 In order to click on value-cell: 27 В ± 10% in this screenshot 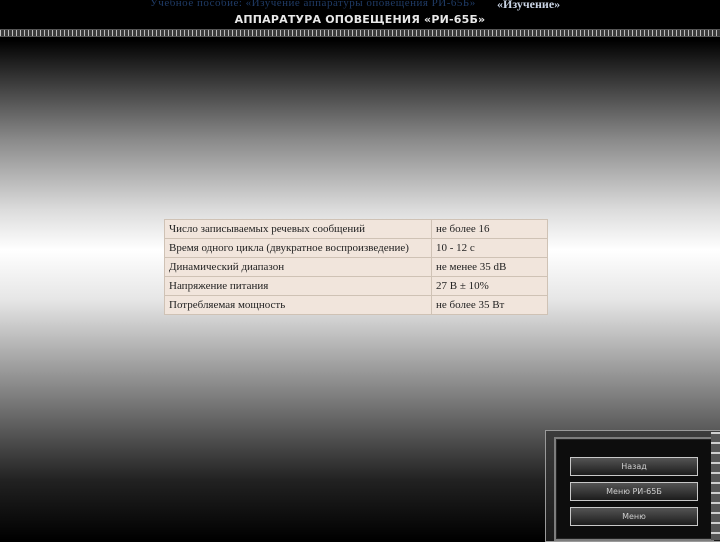, I will do `click(489, 286)`.